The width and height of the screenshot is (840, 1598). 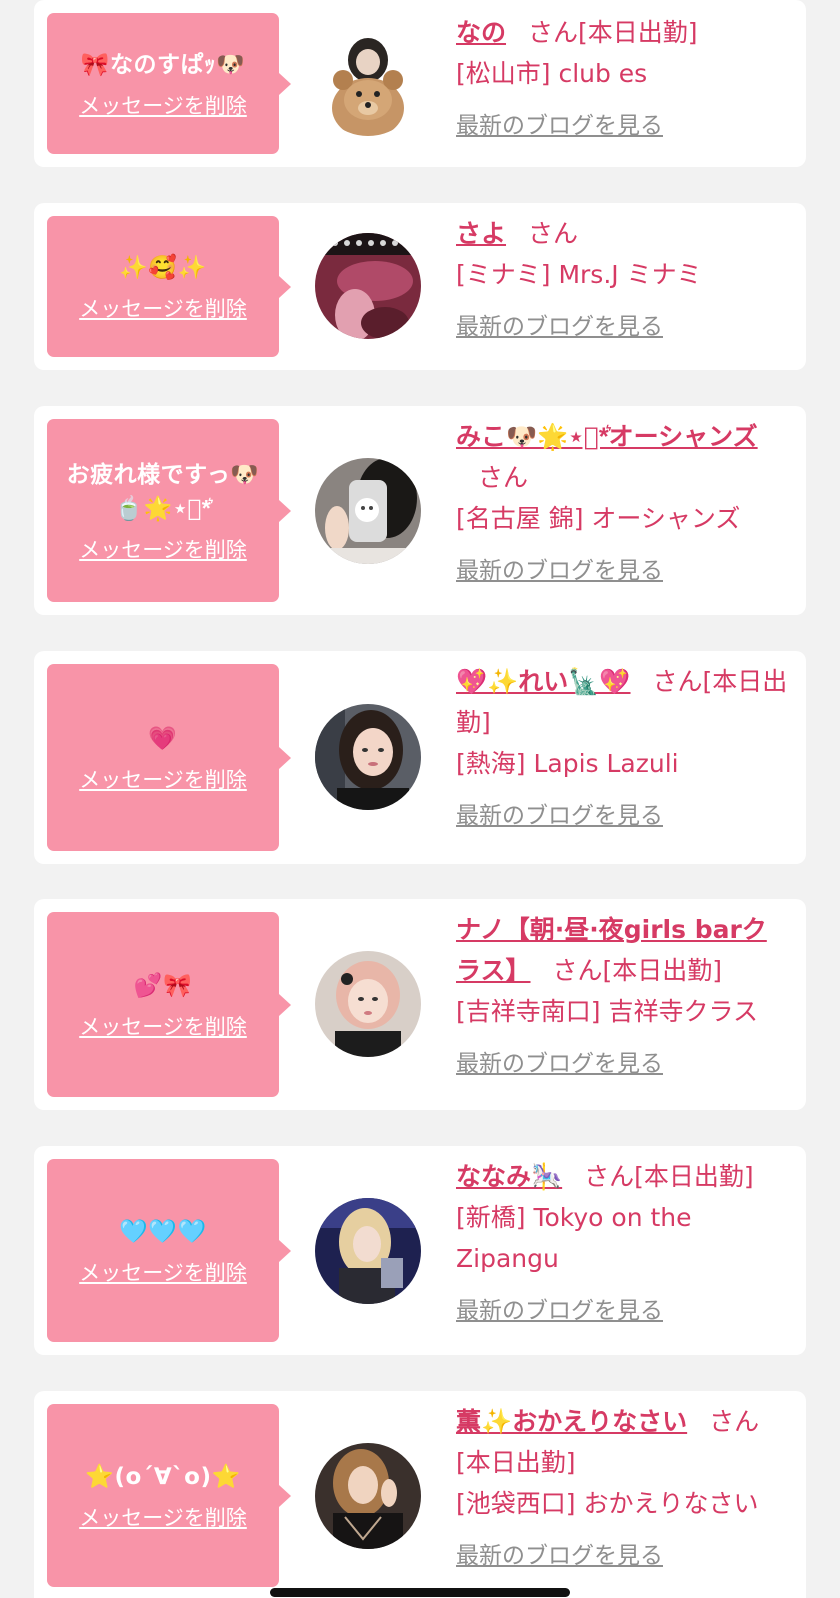 I want to click on cast-name-link: 💖✨れい🗽💖, so click(x=543, y=681).